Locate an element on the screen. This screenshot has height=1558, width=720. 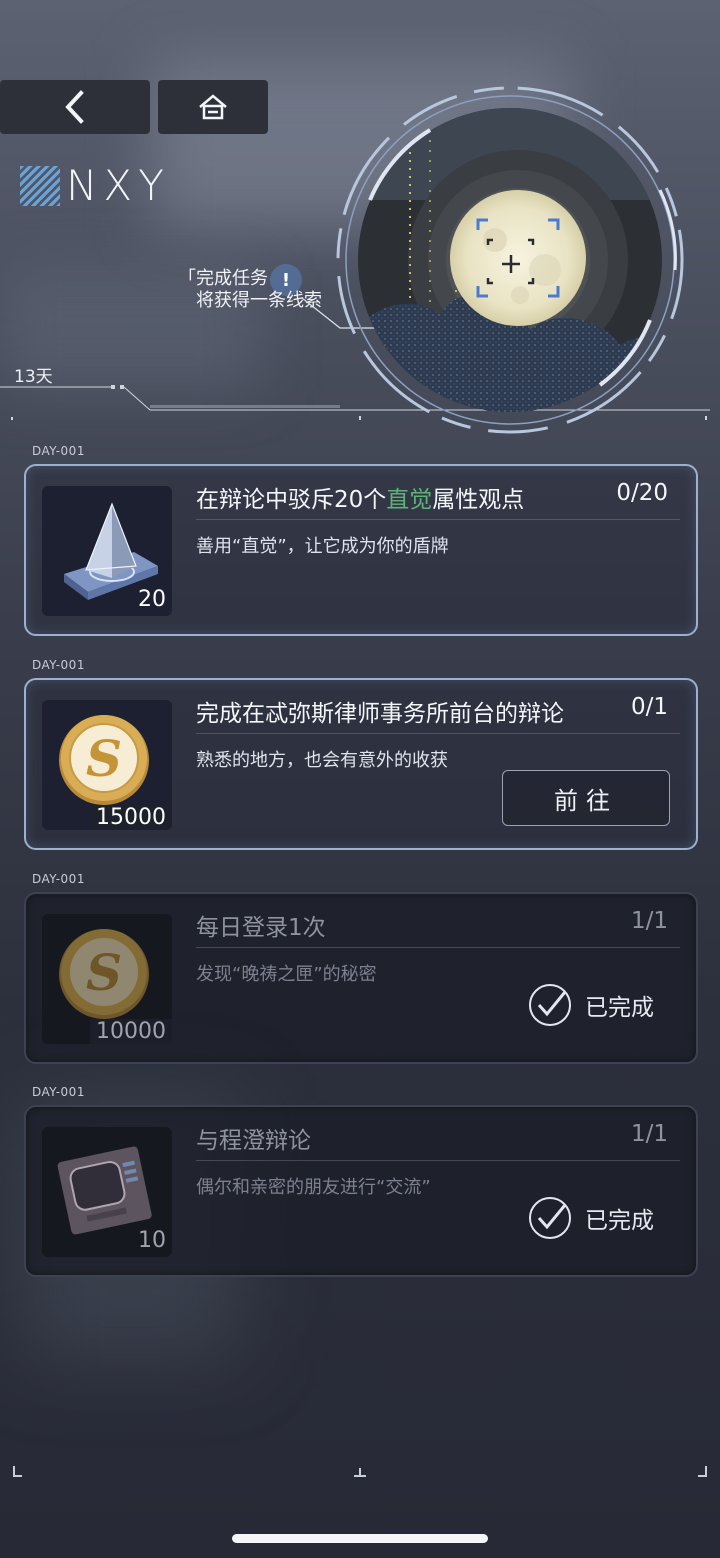
task-progress: 0/20 is located at coordinates (642, 493).